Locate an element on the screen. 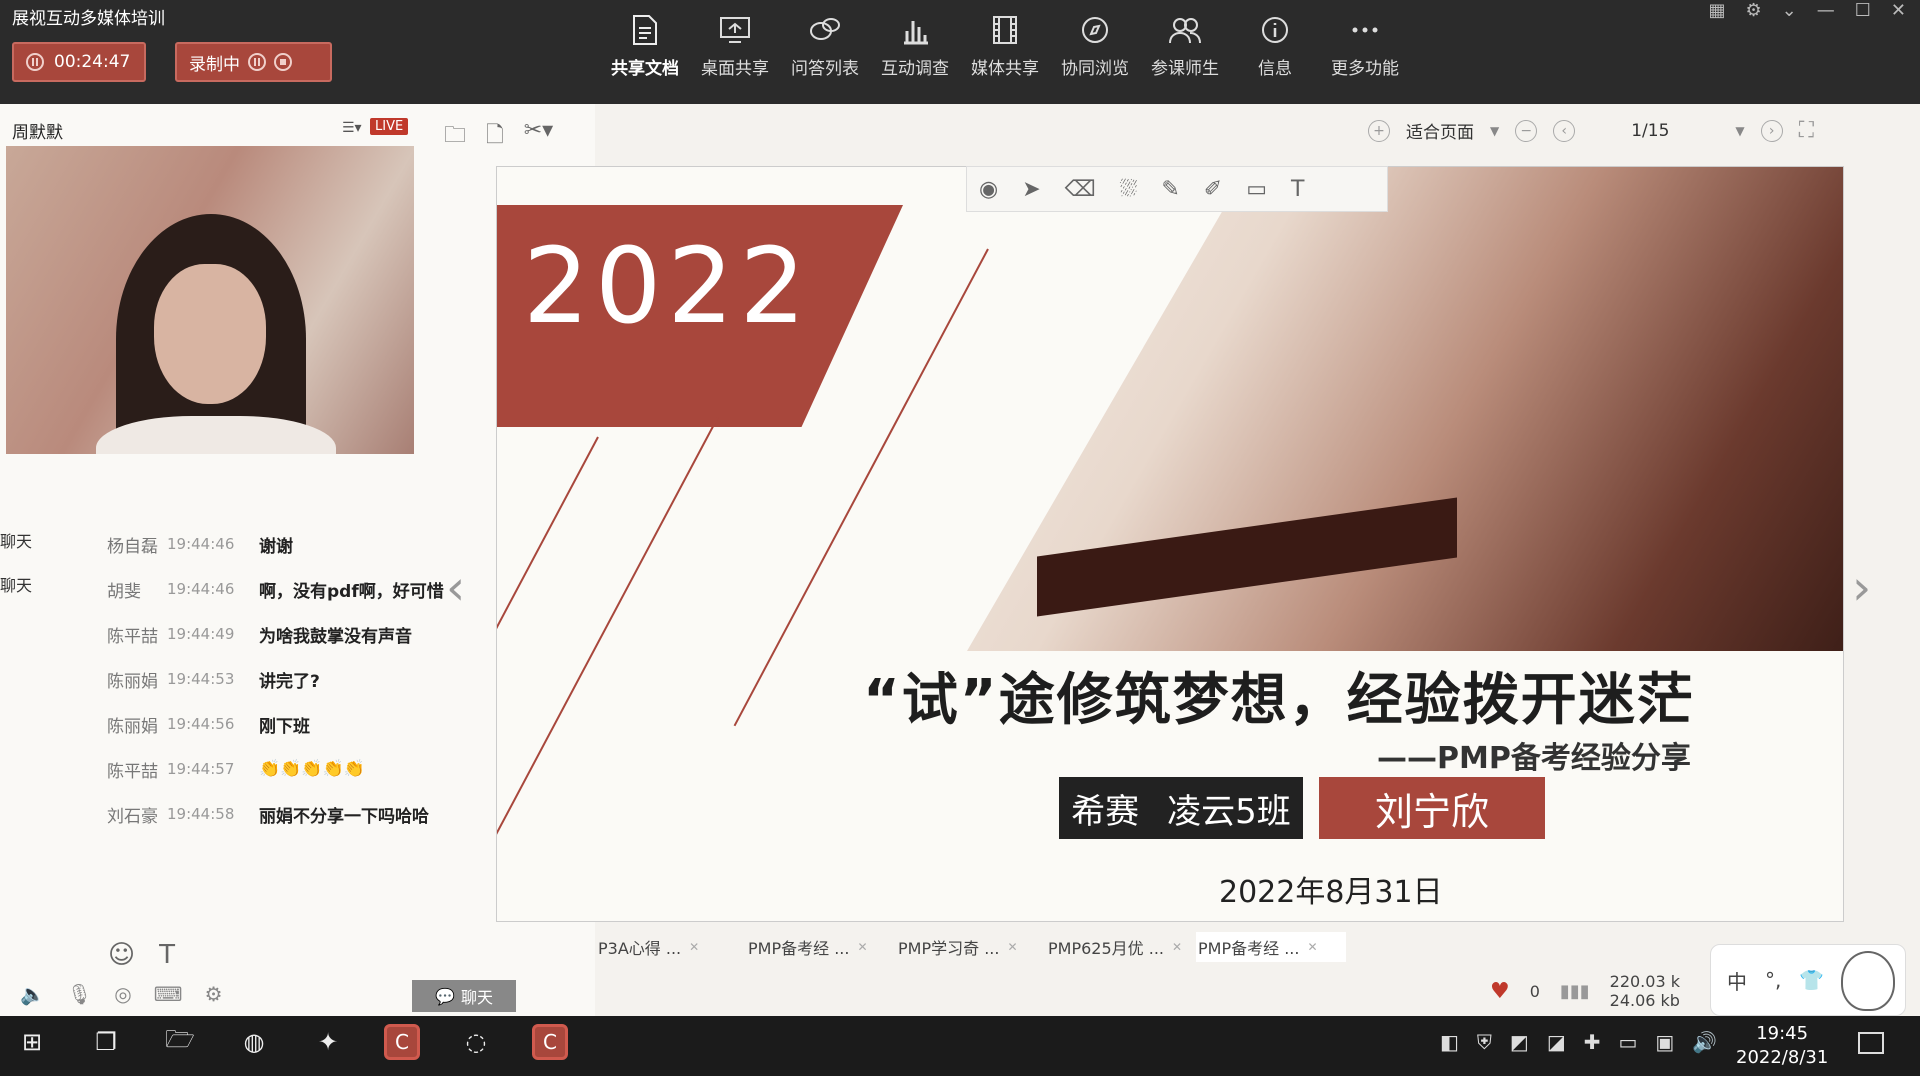 The height and width of the screenshot is (1076, 1920). tray-app-icon: ◧ is located at coordinates (1449, 1042).